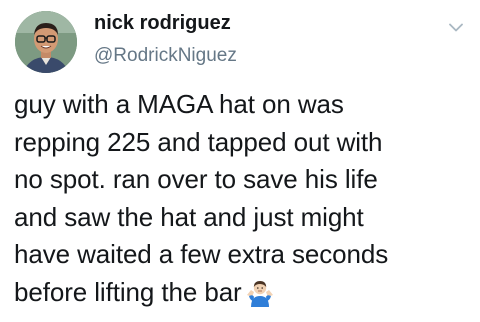 The width and height of the screenshot is (480, 322). I want to click on person-shrugging-emoji, so click(260, 292).